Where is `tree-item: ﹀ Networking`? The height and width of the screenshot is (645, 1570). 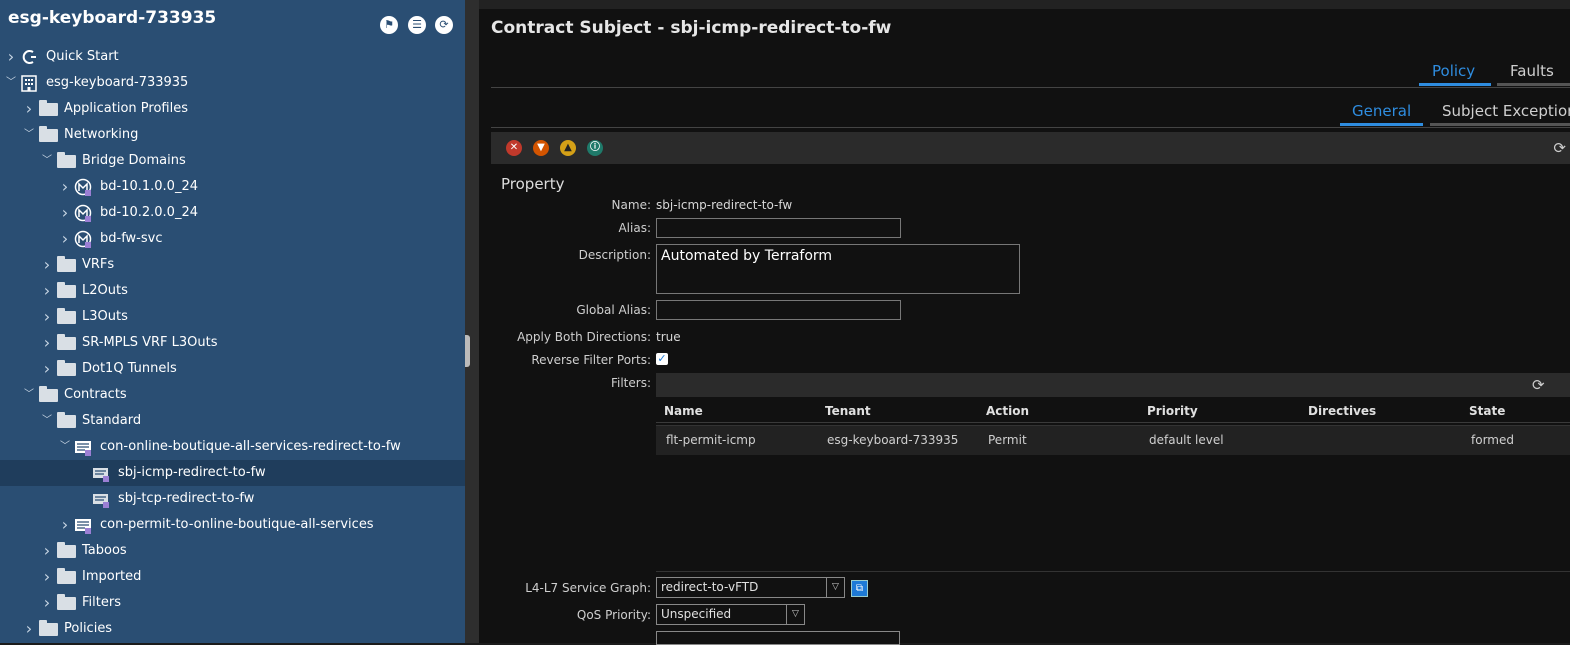
tree-item: ﹀ Networking is located at coordinates (232, 135).